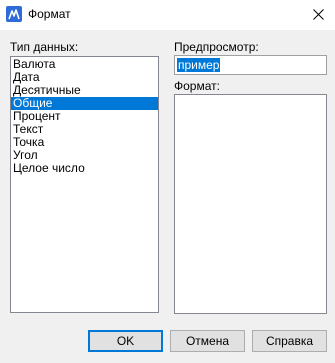  What do you see at coordinates (216, 47) in the screenshot?
I see `preview-label: Предпросмотр:` at bounding box center [216, 47].